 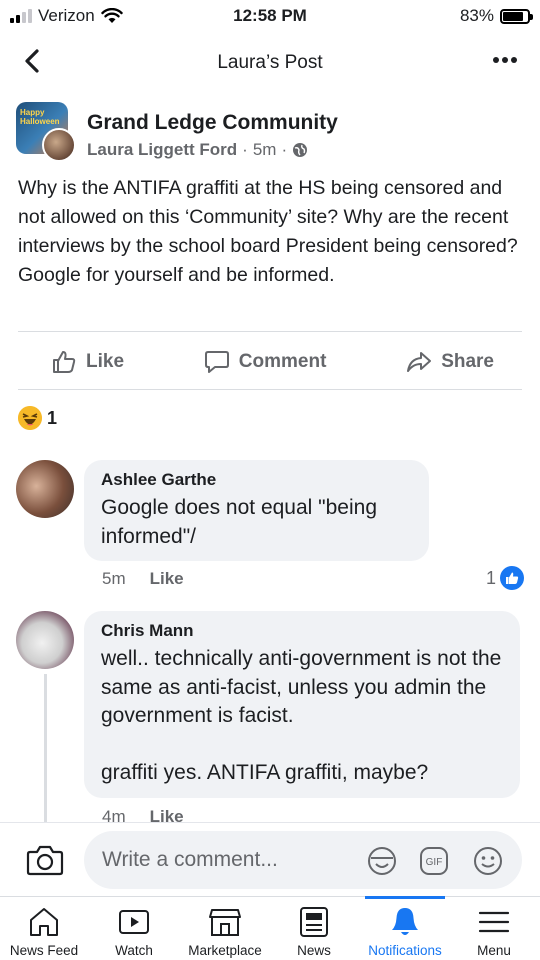 What do you see at coordinates (270, 16) in the screenshot?
I see `status-bar: Verizon 12:58 PM 83%` at bounding box center [270, 16].